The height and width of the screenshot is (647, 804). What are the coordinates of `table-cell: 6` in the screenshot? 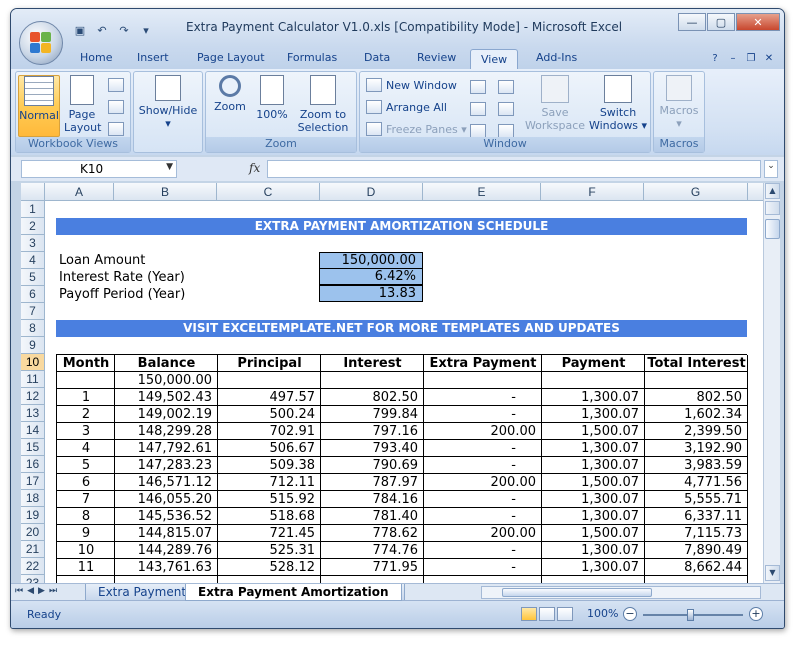 It's located at (86, 482).